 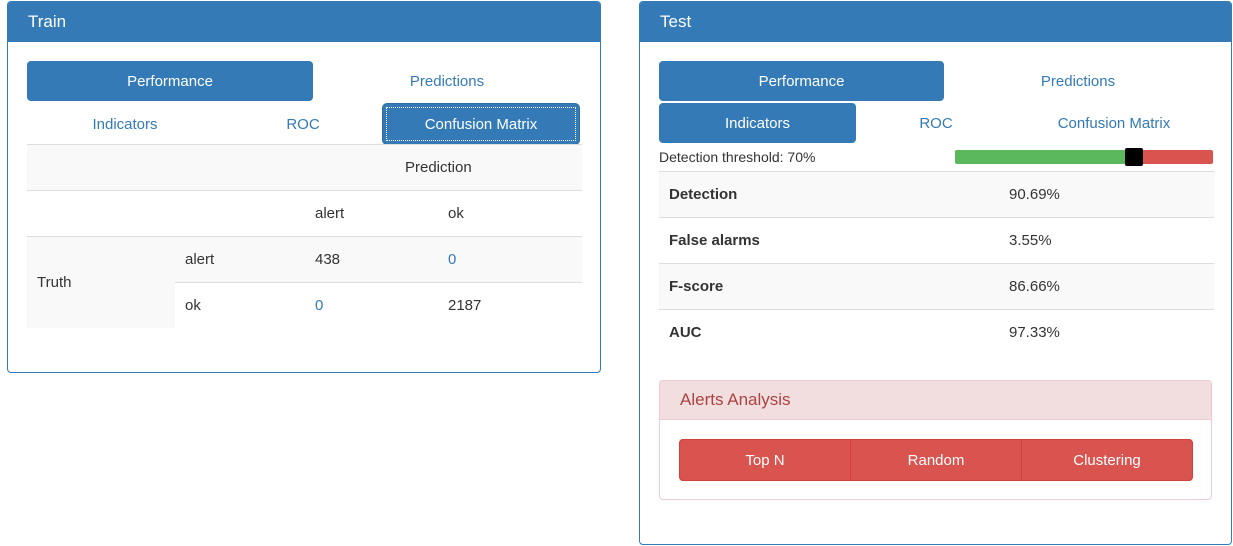 I want to click on matrix-col-header-ok: ok, so click(x=456, y=213).